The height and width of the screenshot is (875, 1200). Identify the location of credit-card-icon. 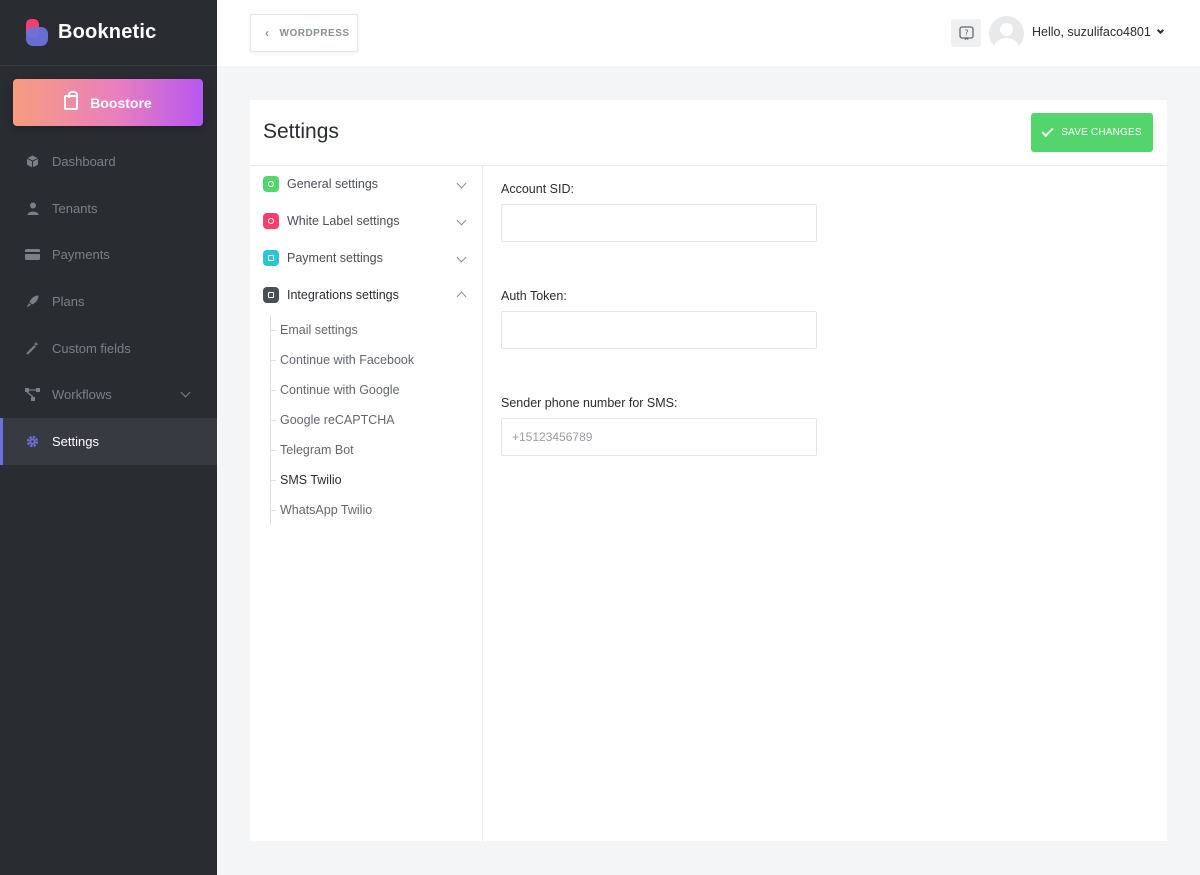
(32, 254).